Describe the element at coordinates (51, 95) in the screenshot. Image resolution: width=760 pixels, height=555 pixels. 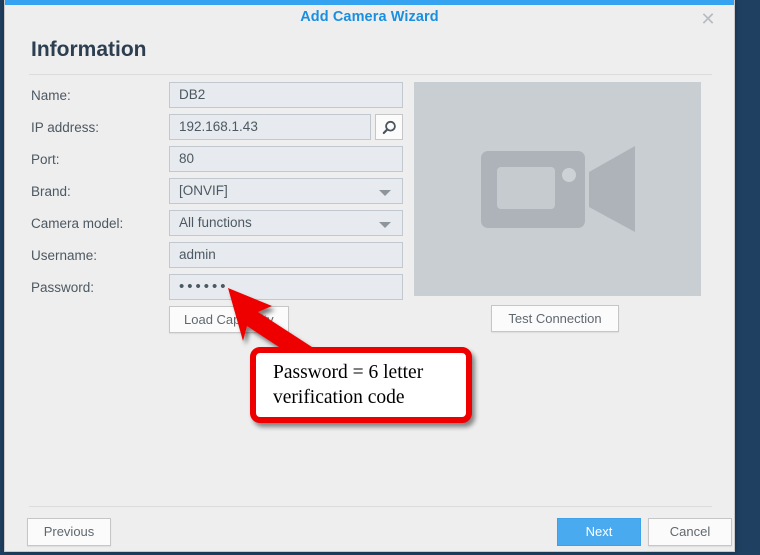
I see `label-name: Name:` at that location.